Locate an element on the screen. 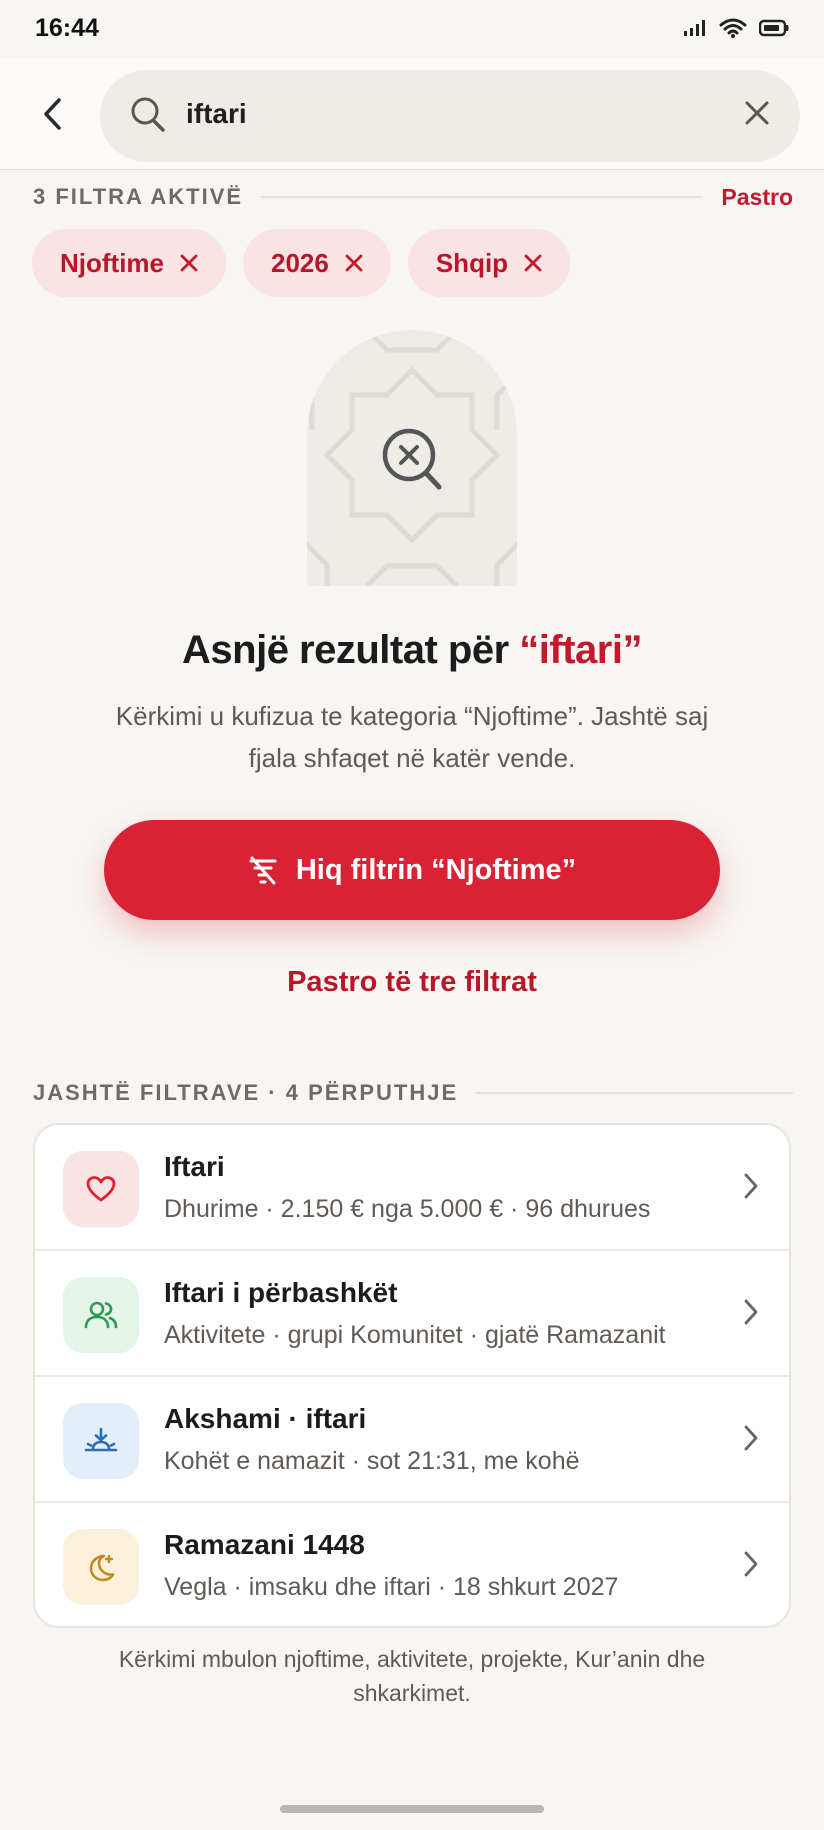 This screenshot has width=824, height=1830. filter-chip-shqip: Shqip is located at coordinates (489, 263).